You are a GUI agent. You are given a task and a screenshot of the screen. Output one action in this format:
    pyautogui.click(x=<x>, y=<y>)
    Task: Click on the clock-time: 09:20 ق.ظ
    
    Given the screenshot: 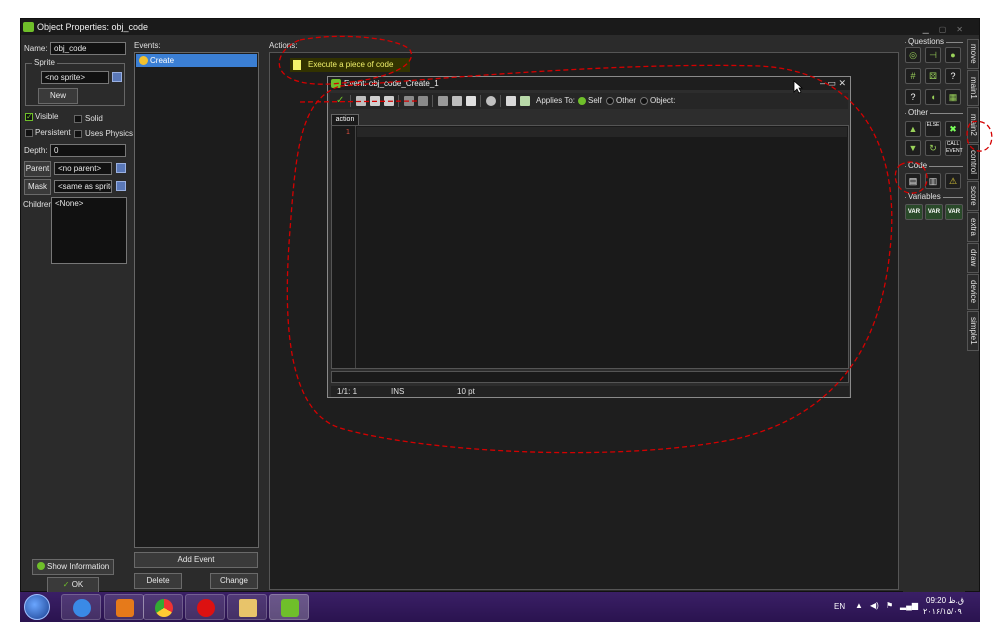 What is the action you would take?
    pyautogui.click(x=945, y=600)
    